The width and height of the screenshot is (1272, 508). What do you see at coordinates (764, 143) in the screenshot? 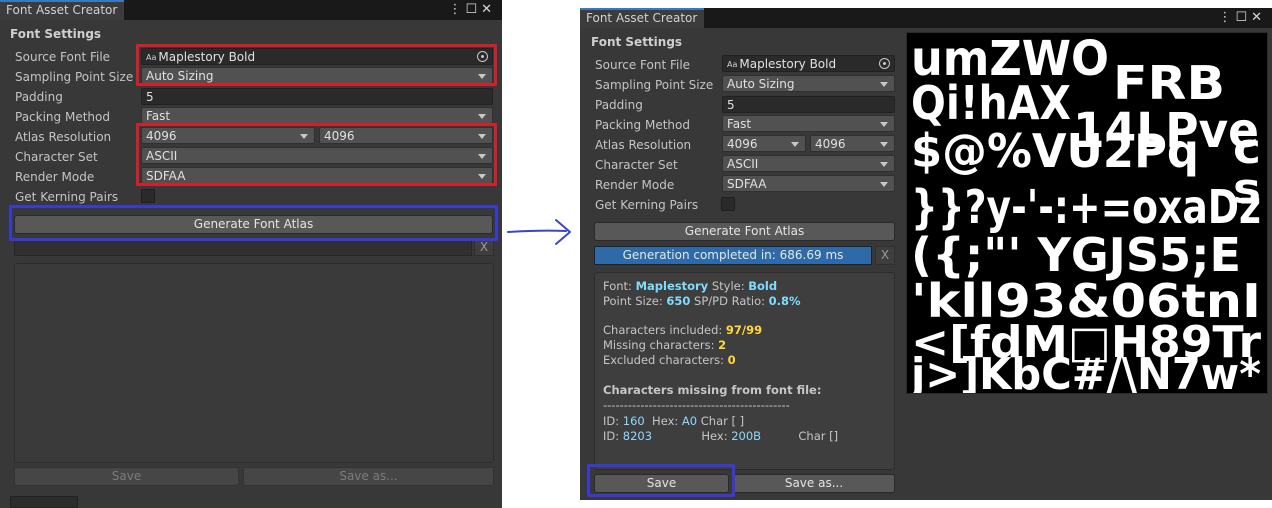
I see `atlas-width-dropdown: 4096` at bounding box center [764, 143].